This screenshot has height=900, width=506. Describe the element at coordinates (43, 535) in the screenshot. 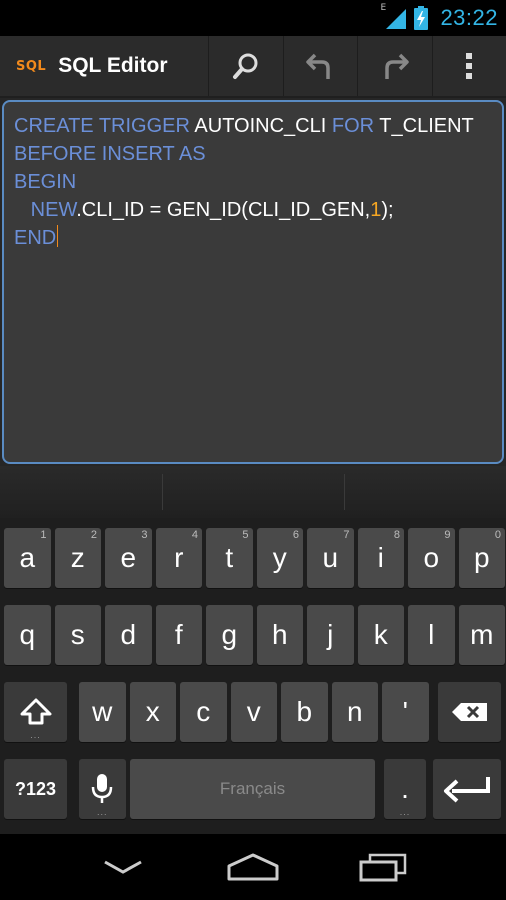

I see `key-hint: 1` at that location.